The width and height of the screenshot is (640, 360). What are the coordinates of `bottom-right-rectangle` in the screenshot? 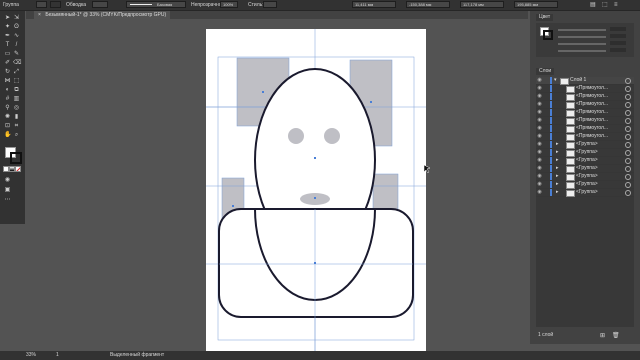 It's located at (385, 191).